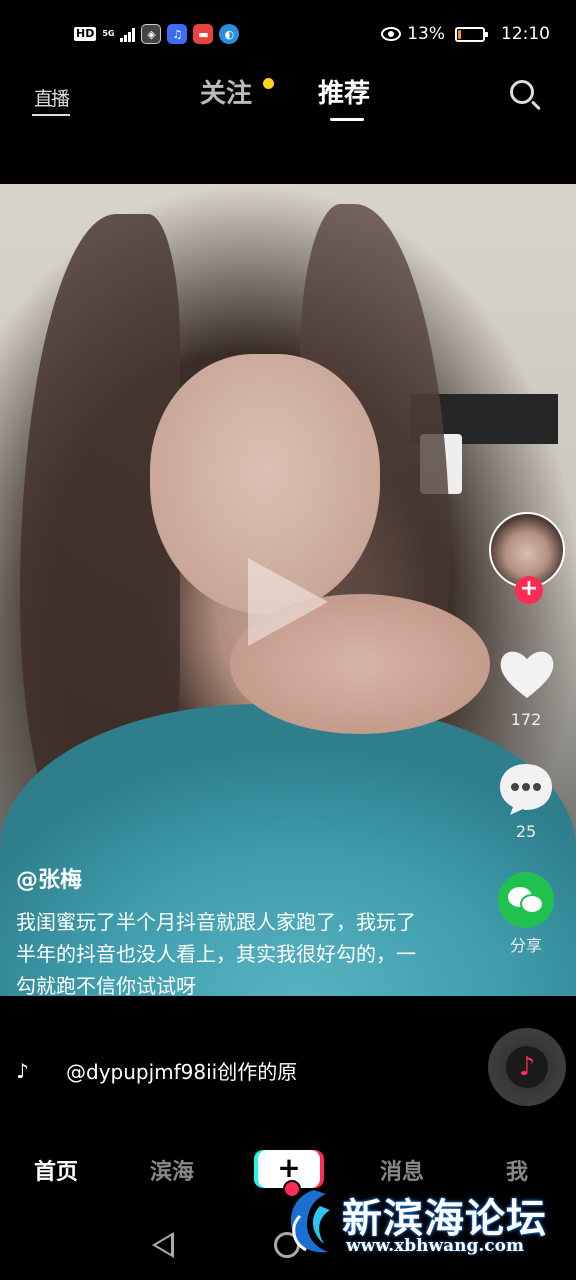 Image resolution: width=576 pixels, height=1280 pixels. What do you see at coordinates (128, 34) in the screenshot?
I see `signal-icon` at bounding box center [128, 34].